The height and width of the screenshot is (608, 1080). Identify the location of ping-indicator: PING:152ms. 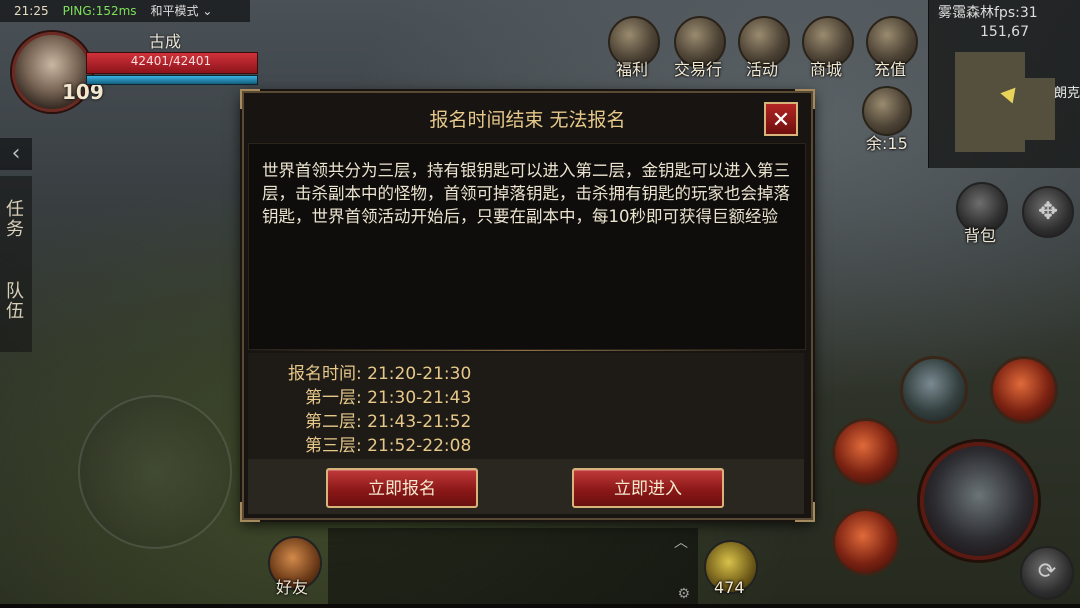
(99, 11).